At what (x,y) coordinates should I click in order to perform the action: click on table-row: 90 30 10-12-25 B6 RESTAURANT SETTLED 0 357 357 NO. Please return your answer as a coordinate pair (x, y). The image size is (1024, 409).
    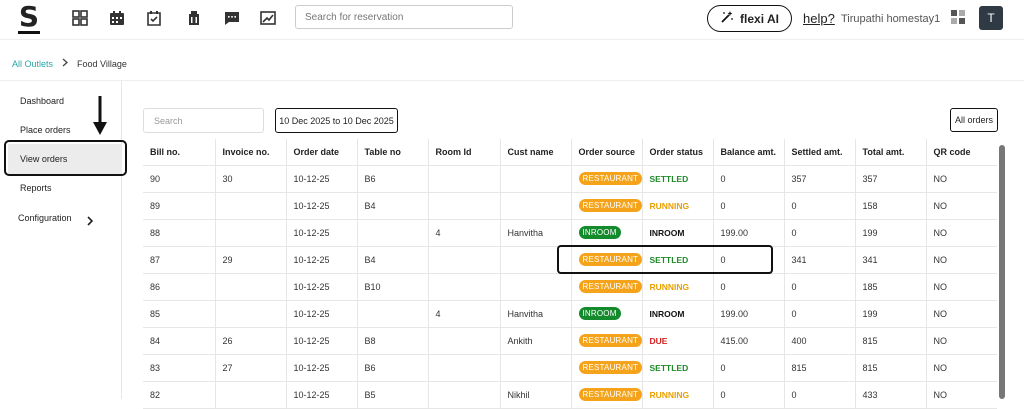
    Looking at the image, I should click on (570, 178).